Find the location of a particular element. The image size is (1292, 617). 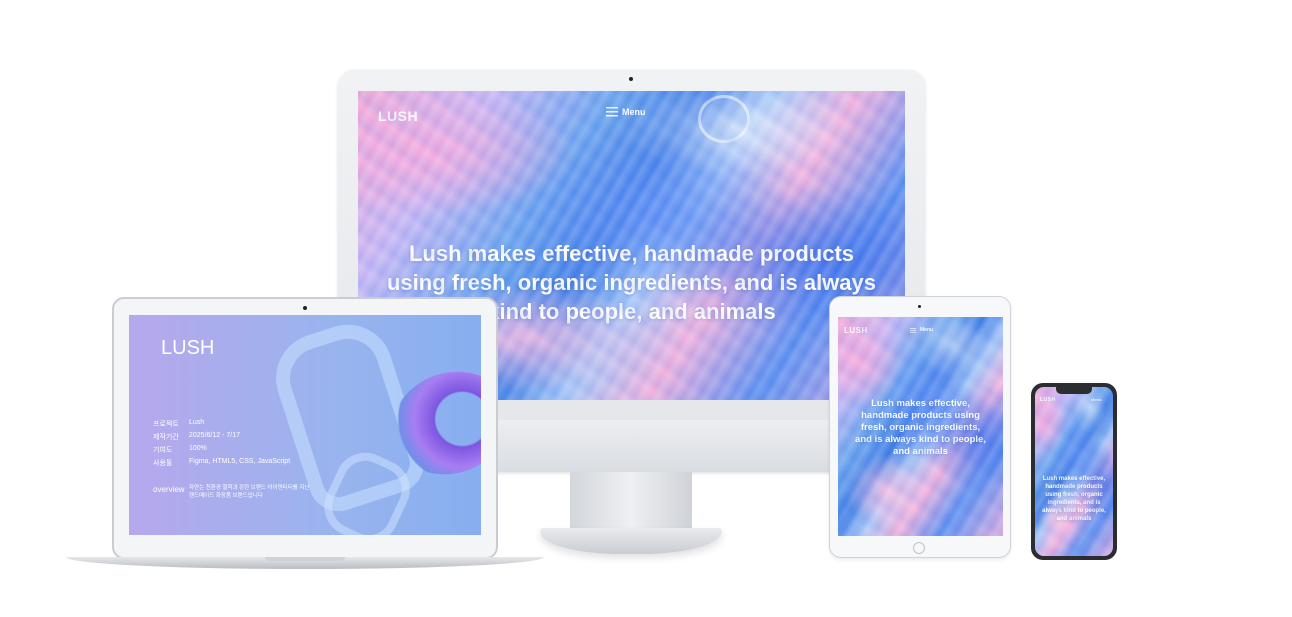

tablet-logo: LUSH is located at coordinates (856, 330).